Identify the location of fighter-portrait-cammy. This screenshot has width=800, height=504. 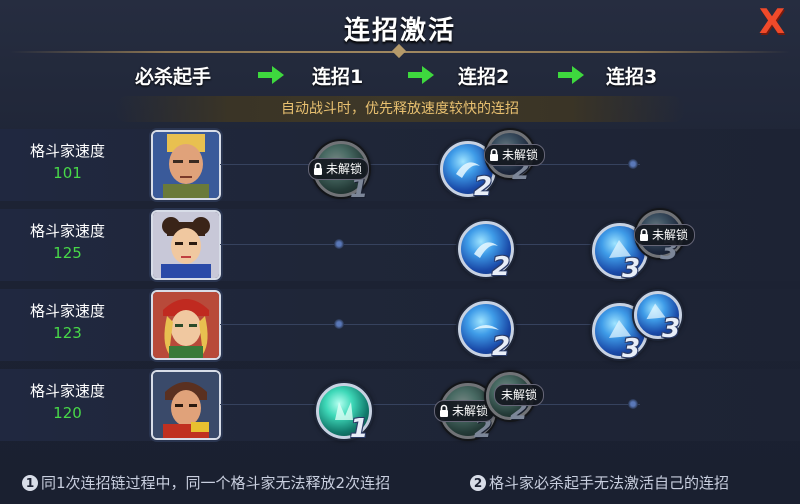
(186, 325).